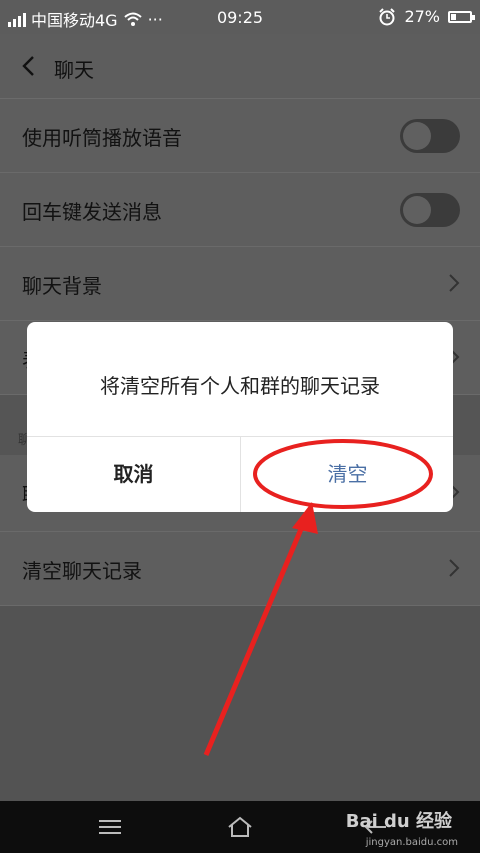 The width and height of the screenshot is (480, 853). What do you see at coordinates (343, 474) in the screenshot?
I see `highlight-ellipse` at bounding box center [343, 474].